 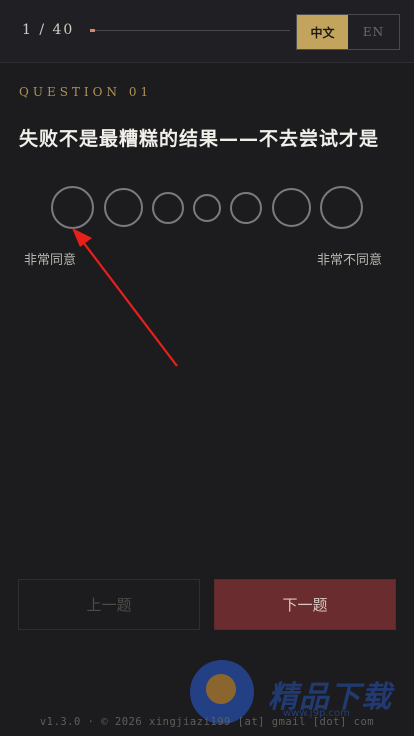 I want to click on scale-right-label: 非常不同意, so click(x=350, y=260).